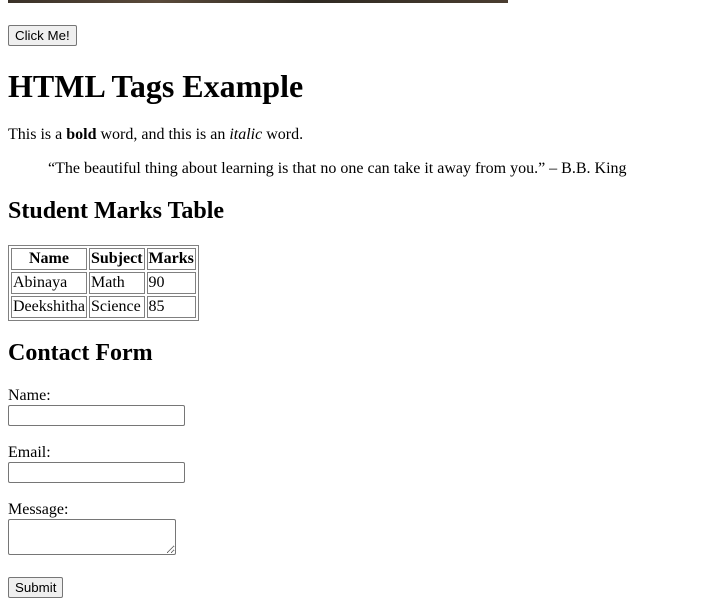  What do you see at coordinates (81, 134) in the screenshot?
I see `bold-word: bold` at bounding box center [81, 134].